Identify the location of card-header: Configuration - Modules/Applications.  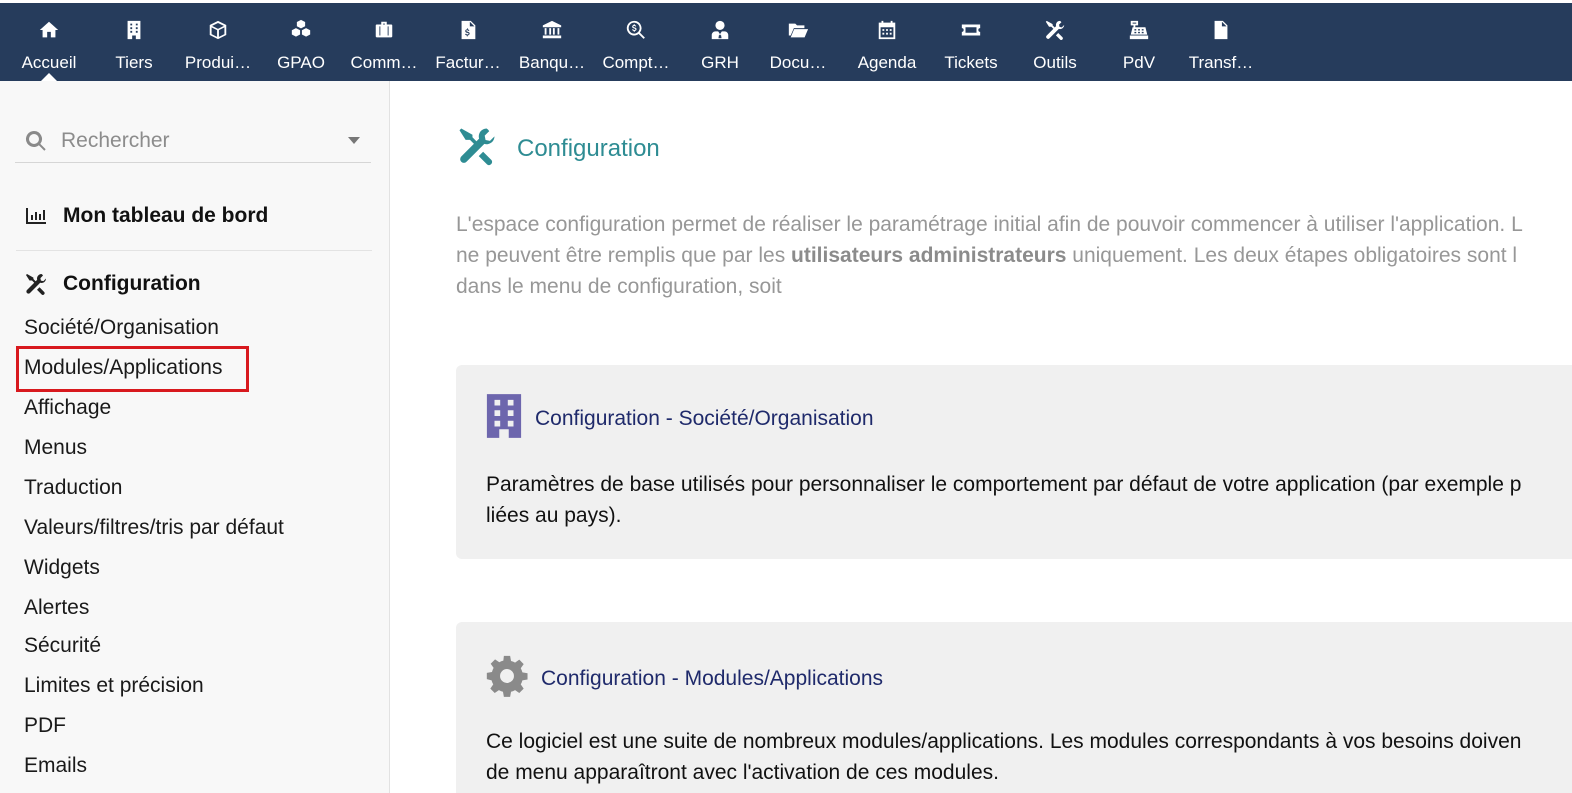
(684, 678).